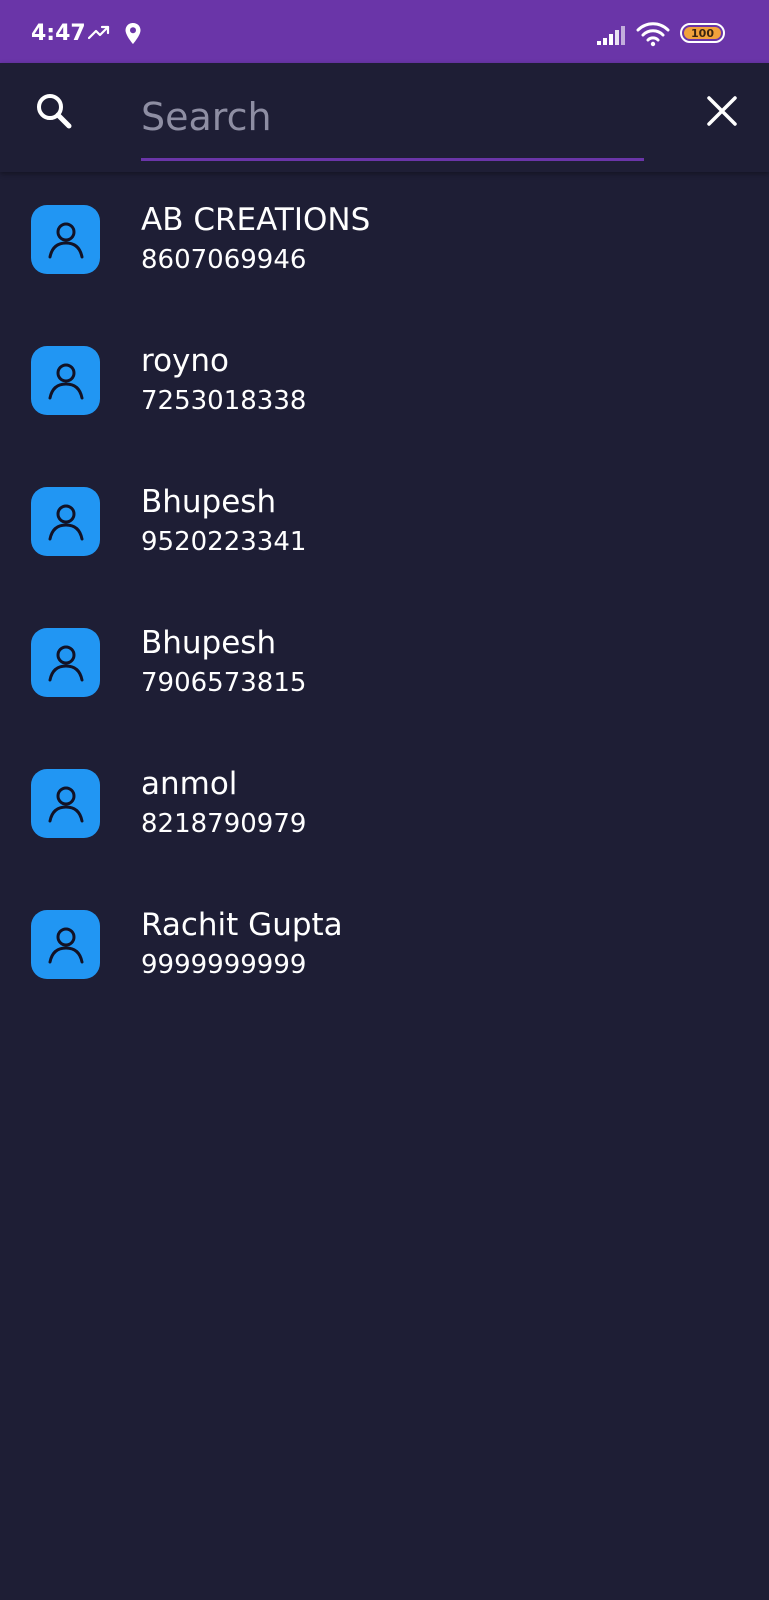  I want to click on close-icon, so click(722, 111).